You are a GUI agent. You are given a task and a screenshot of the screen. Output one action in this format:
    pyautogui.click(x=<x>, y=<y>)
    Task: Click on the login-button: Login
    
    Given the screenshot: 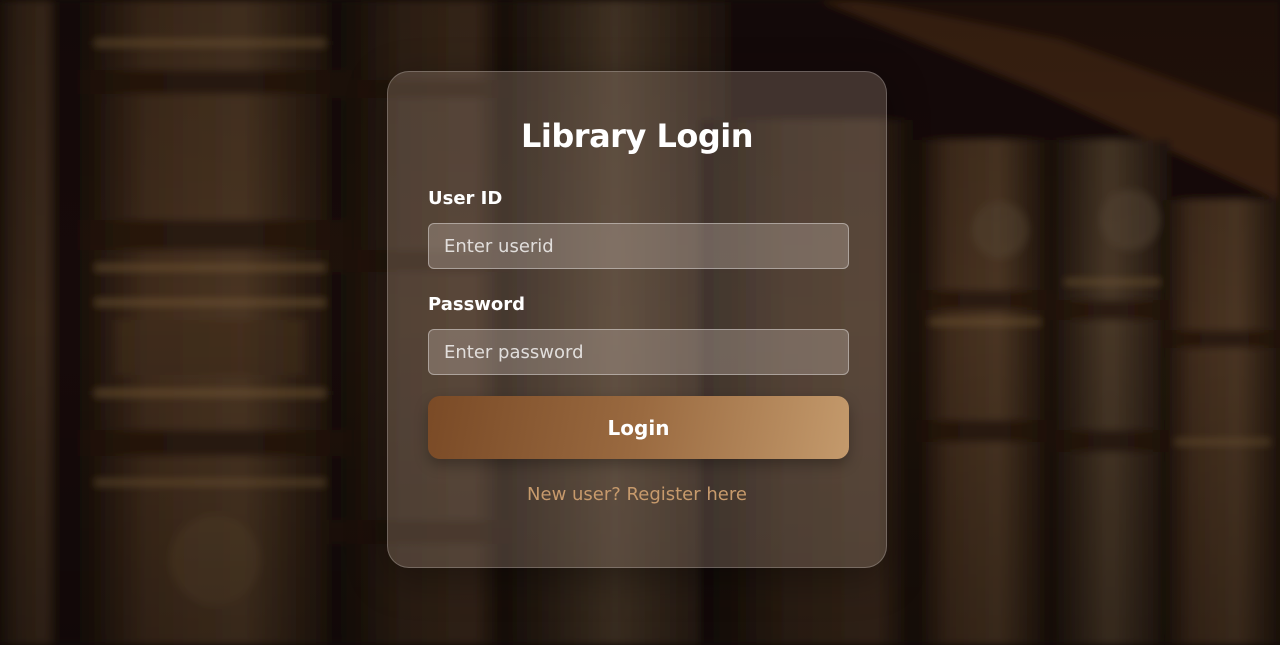 What is the action you would take?
    pyautogui.click(x=638, y=427)
    